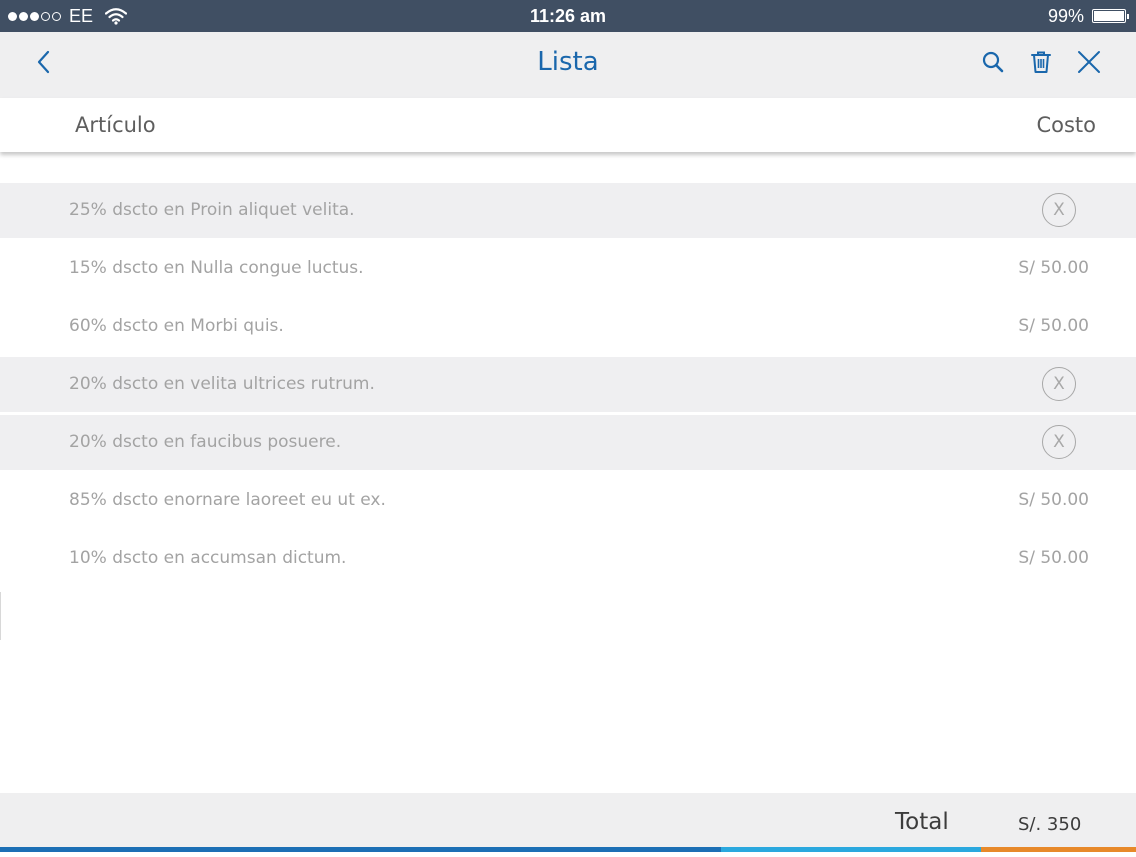 Image resolution: width=1136 pixels, height=857 pixels. What do you see at coordinates (568, 820) in the screenshot?
I see `total-footer: Total S/. 350` at bounding box center [568, 820].